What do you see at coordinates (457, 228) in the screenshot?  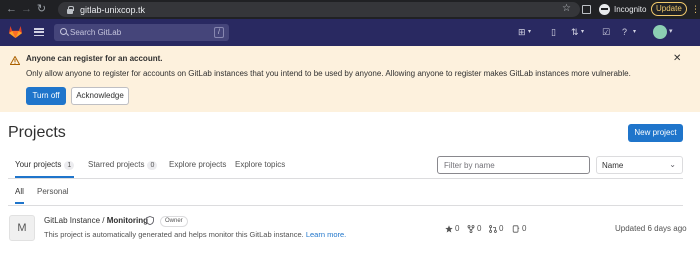 I see `star-count-value: 0` at bounding box center [457, 228].